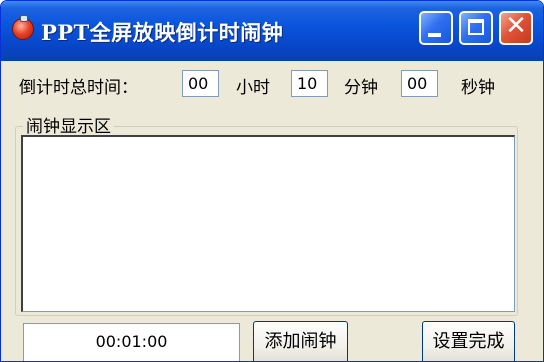 This screenshot has width=544, height=362. I want to click on window-title: PPT全屏放映倒计时闹钟, so click(162, 32).